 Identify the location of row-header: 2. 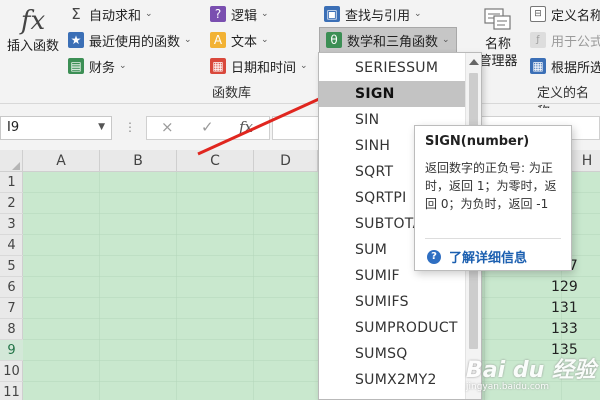
(11, 203).